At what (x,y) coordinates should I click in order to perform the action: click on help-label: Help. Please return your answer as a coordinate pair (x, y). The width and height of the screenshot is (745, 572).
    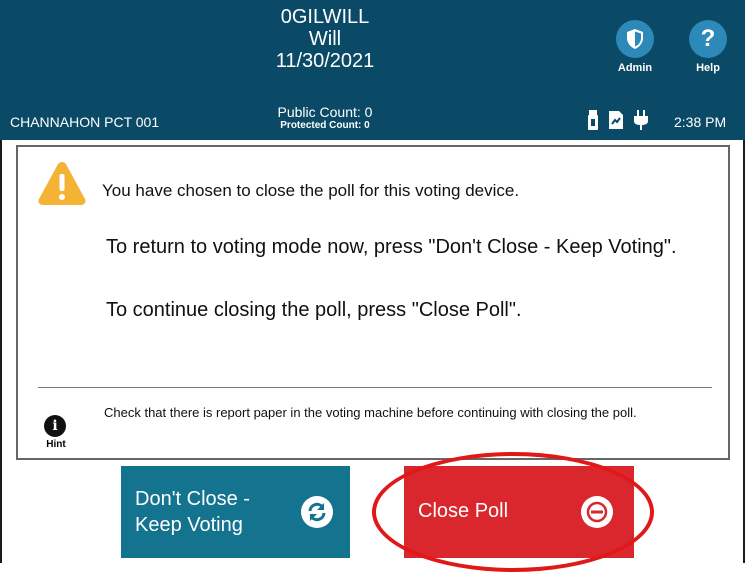
    Looking at the image, I should click on (708, 68).